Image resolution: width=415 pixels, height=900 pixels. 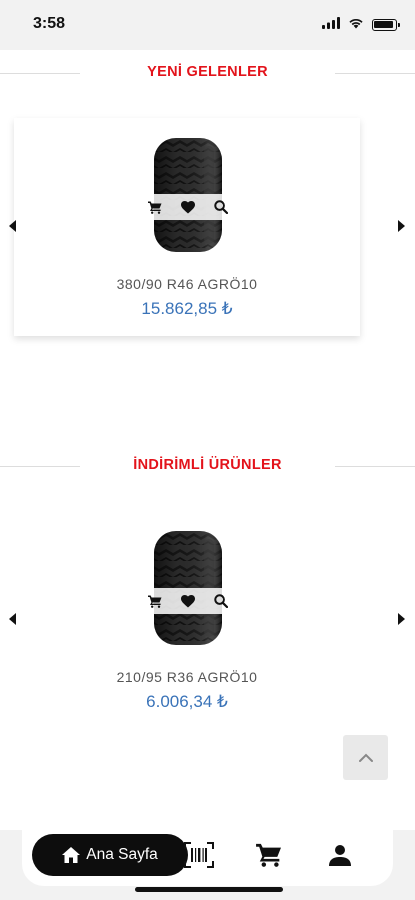 I want to click on section-title: İNDİRİMLİ ÜRÜNLER, so click(x=207, y=465).